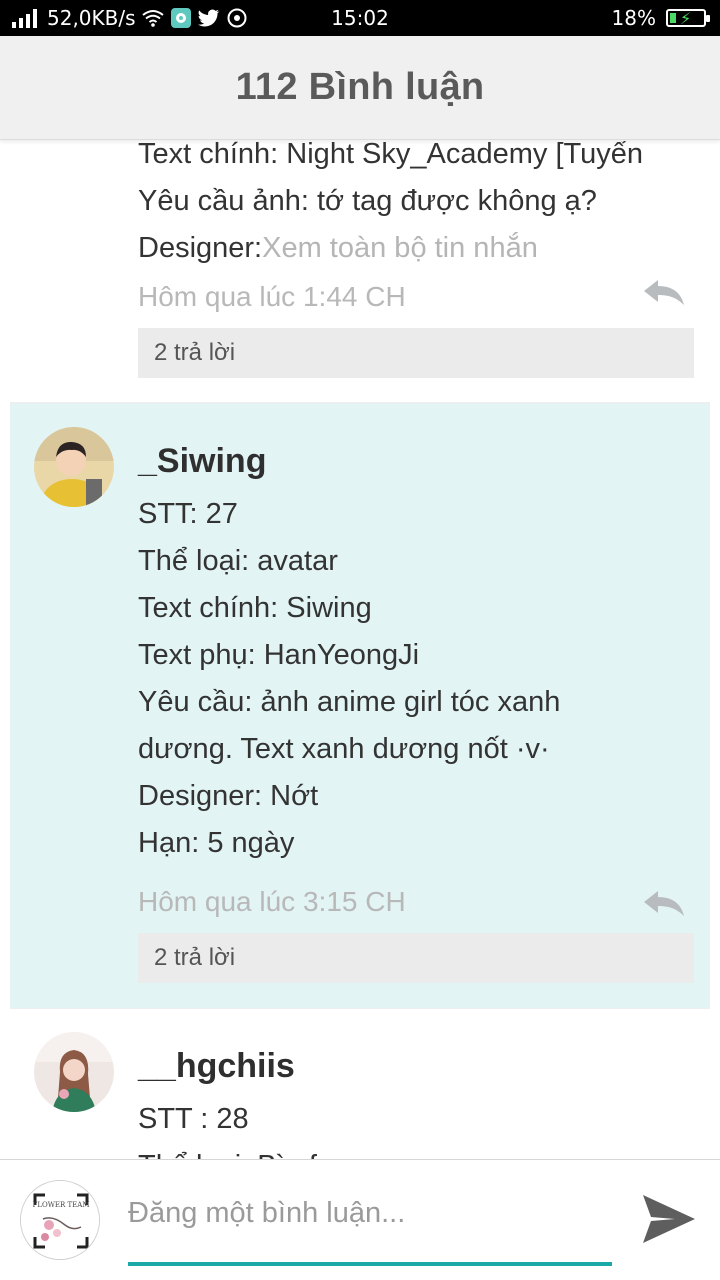  Describe the element at coordinates (279, 655) in the screenshot. I see `comment-line: Text phụ: HanYeongJi` at that location.